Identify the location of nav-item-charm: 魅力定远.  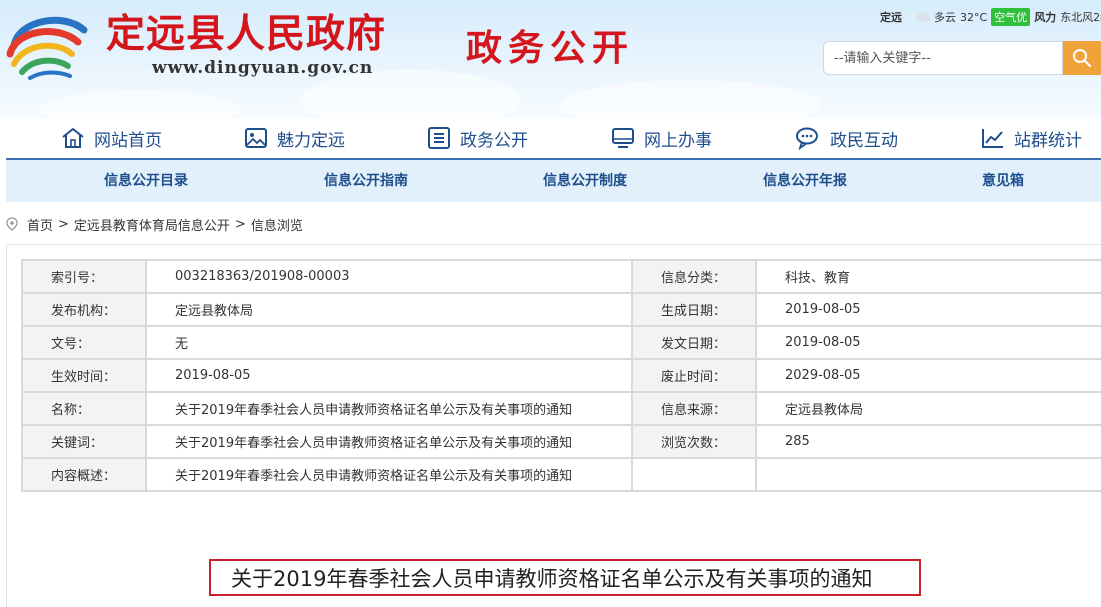
(294, 138).